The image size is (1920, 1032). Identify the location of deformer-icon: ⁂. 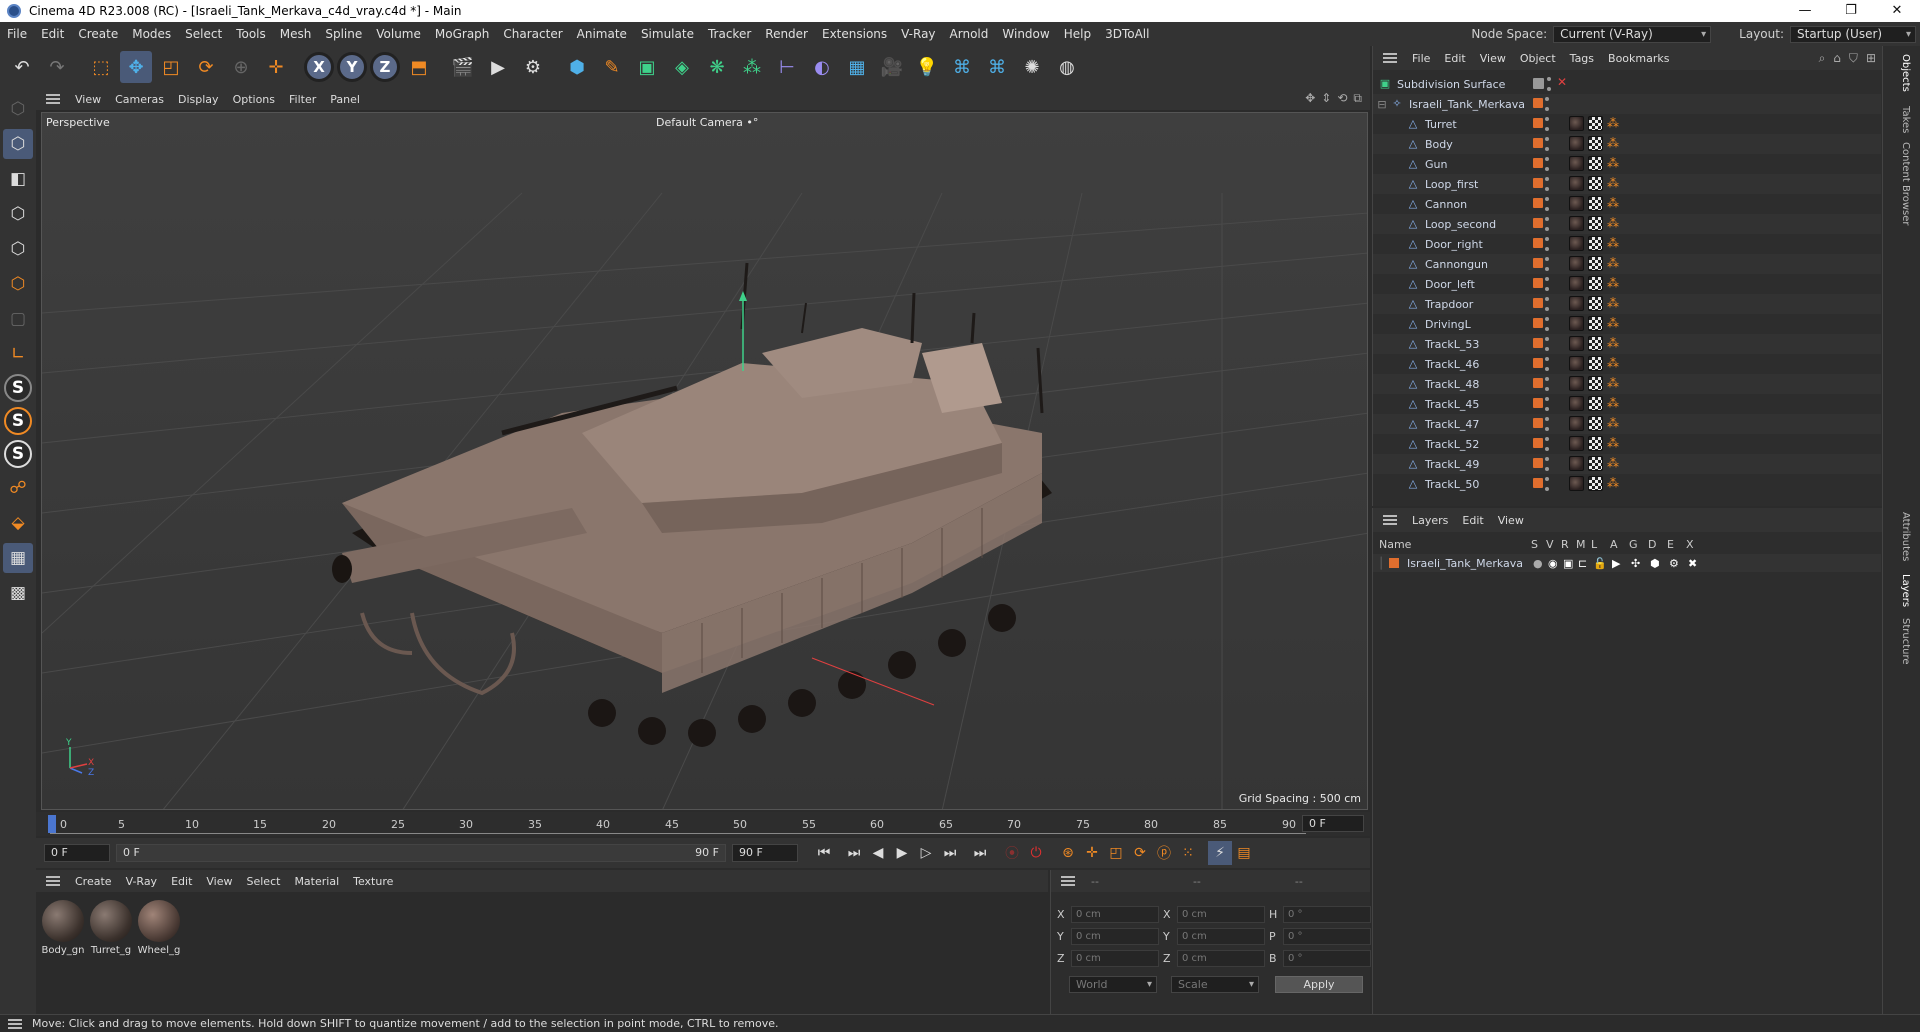
(752, 67).